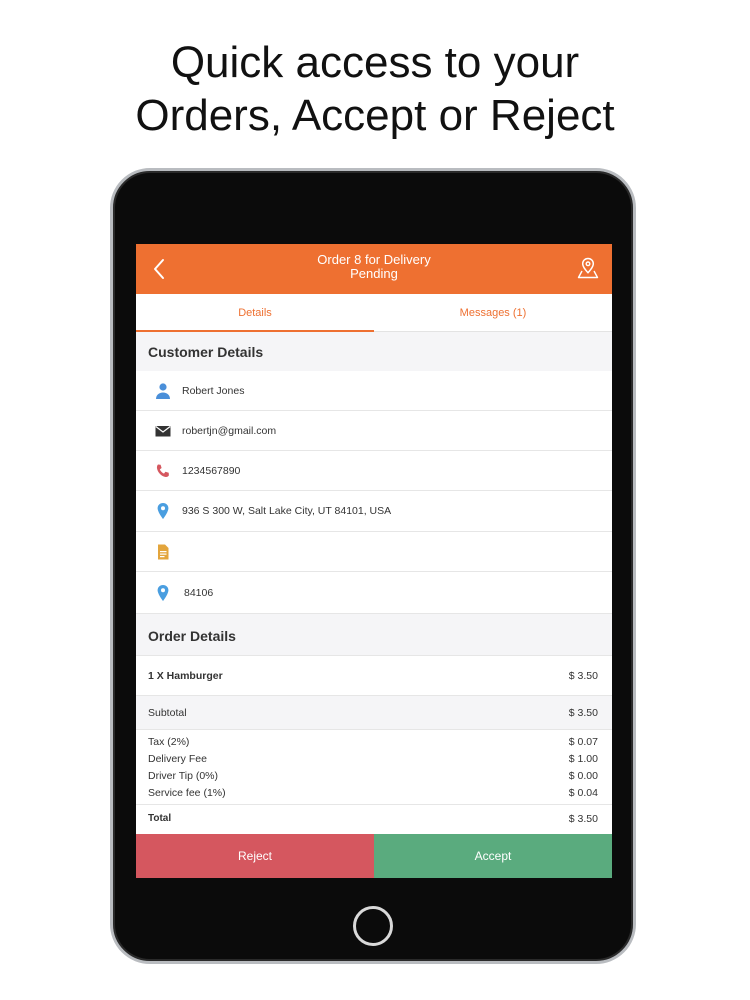 Image resolution: width=750 pixels, height=1000 pixels. Describe the element at coordinates (163, 552) in the screenshot. I see `document-icon` at that location.